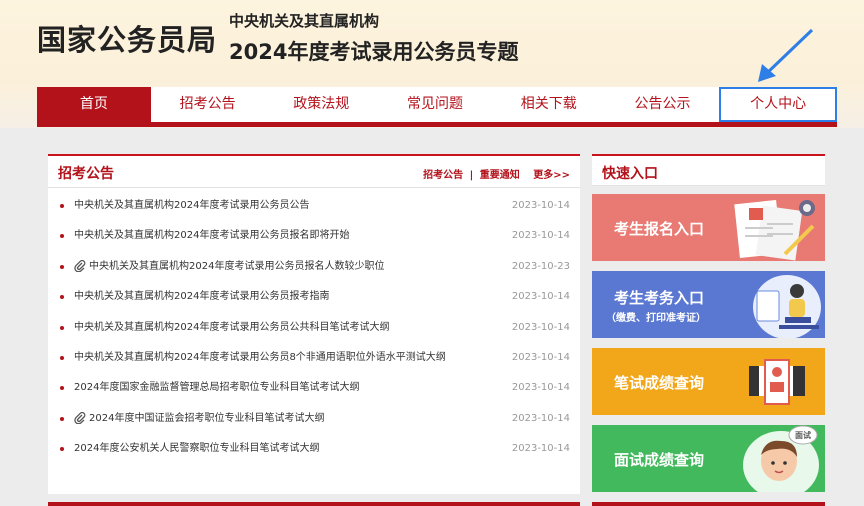 The width and height of the screenshot is (864, 506). What do you see at coordinates (659, 383) in the screenshot?
I see `written-score-label: 笔试成绩查询` at bounding box center [659, 383].